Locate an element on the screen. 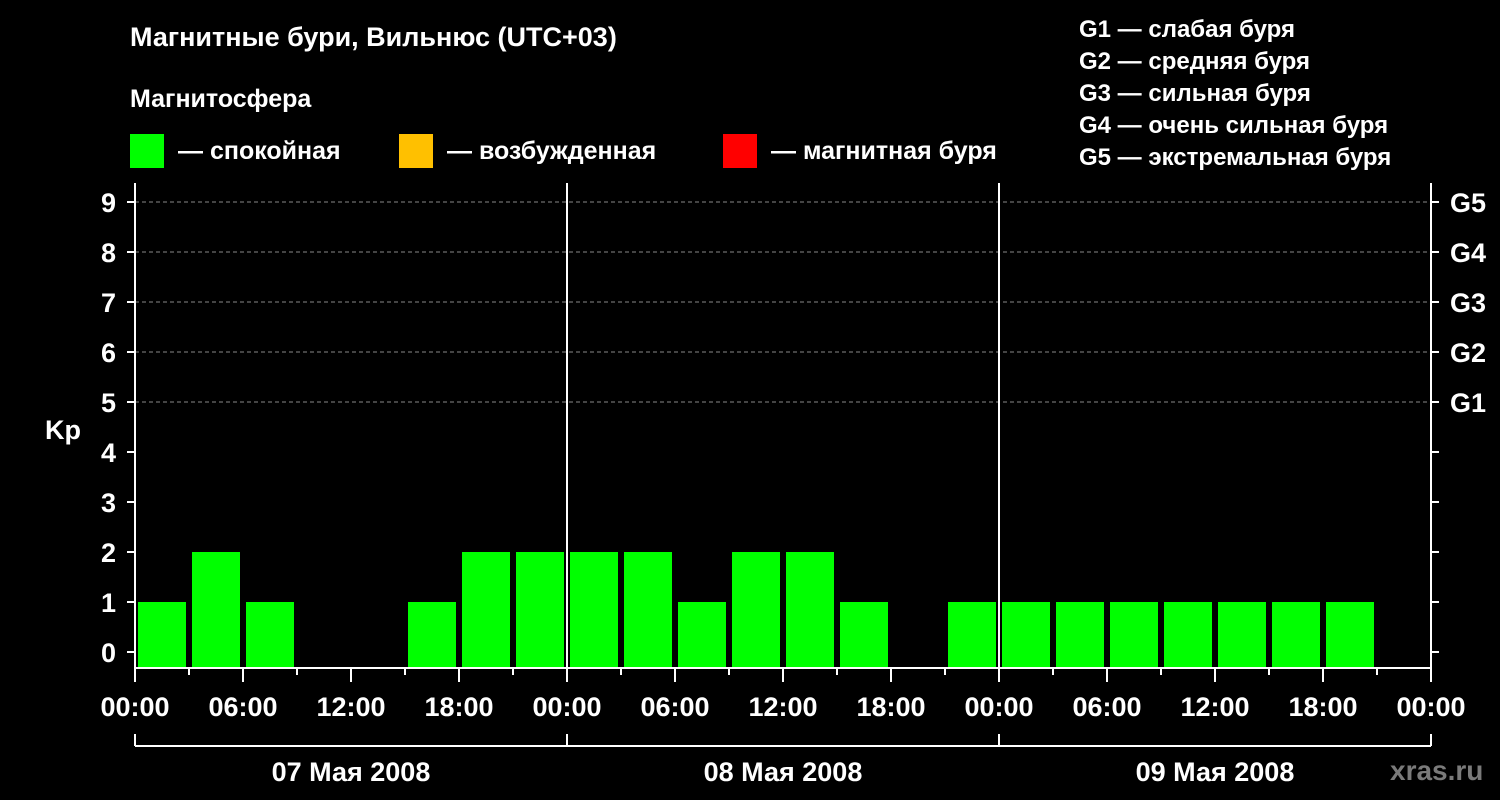  y-tick-label: 0 is located at coordinates (108, 653).